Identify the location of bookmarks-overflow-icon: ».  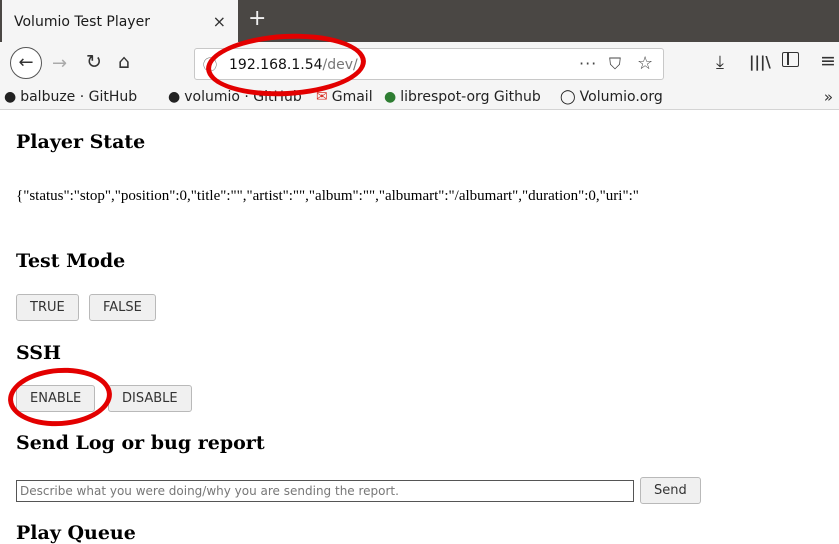
(828, 97).